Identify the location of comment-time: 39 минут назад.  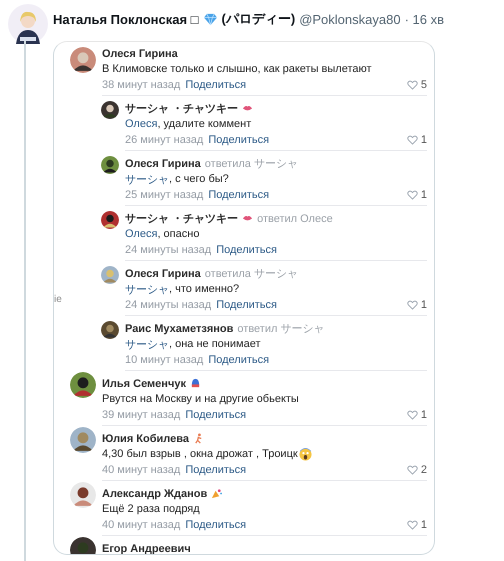
(141, 414).